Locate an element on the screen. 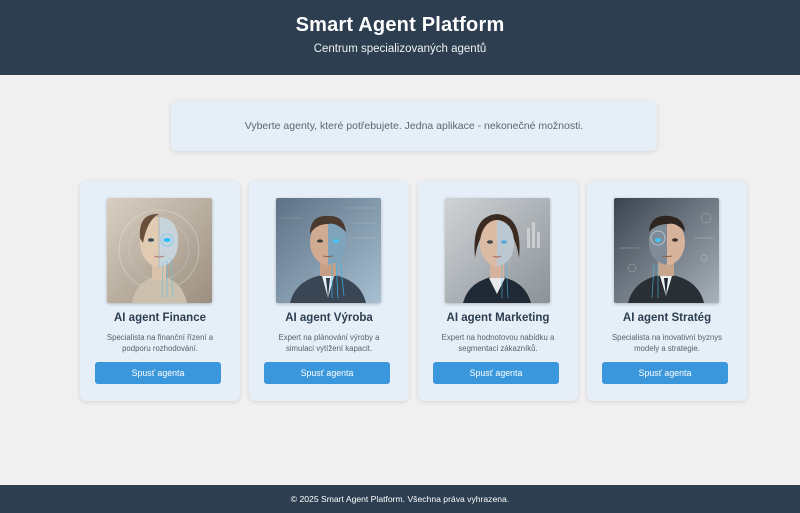  male-cyborg-portrait-icon is located at coordinates (328, 250).